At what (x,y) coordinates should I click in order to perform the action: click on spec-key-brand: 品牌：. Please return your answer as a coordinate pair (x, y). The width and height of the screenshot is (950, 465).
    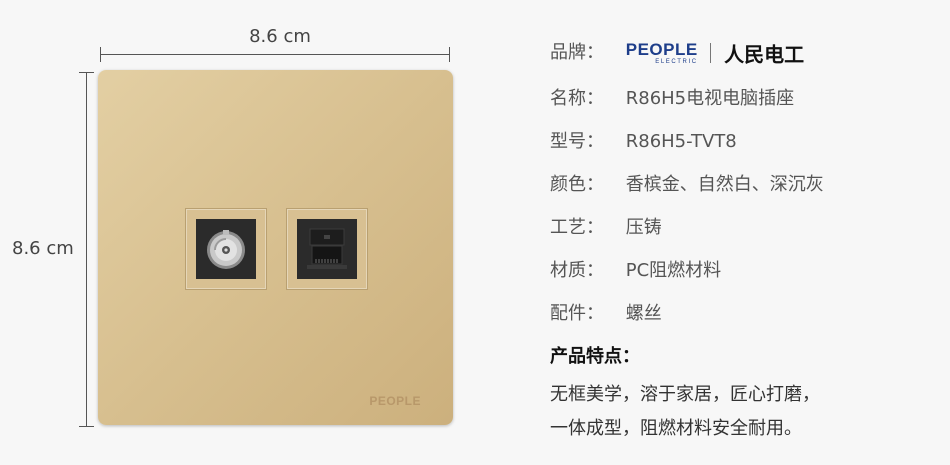
    Looking at the image, I should click on (577, 52).